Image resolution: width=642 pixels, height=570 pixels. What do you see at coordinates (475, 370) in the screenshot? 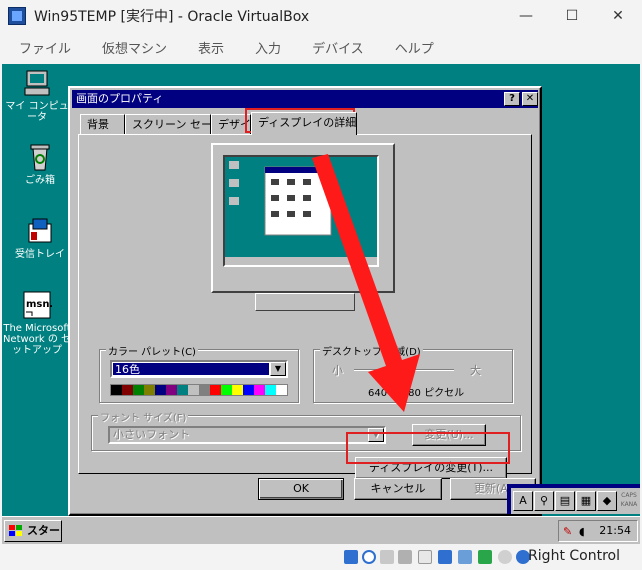
I see `desktop-area-max-label: 大` at bounding box center [475, 370].